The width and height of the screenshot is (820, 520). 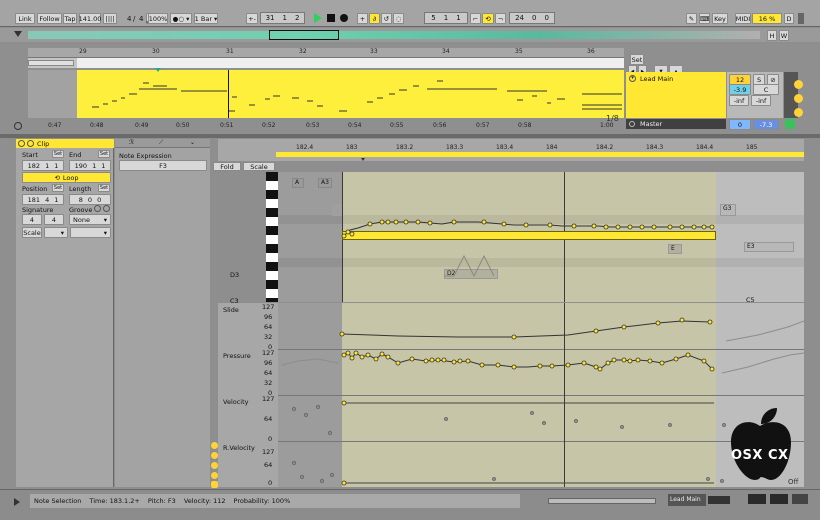 I want to click on follow-button: Follow, so click(x=49, y=18).